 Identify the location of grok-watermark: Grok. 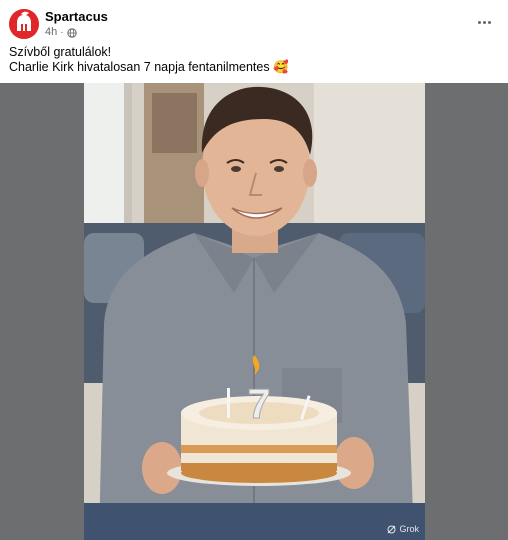
(403, 529).